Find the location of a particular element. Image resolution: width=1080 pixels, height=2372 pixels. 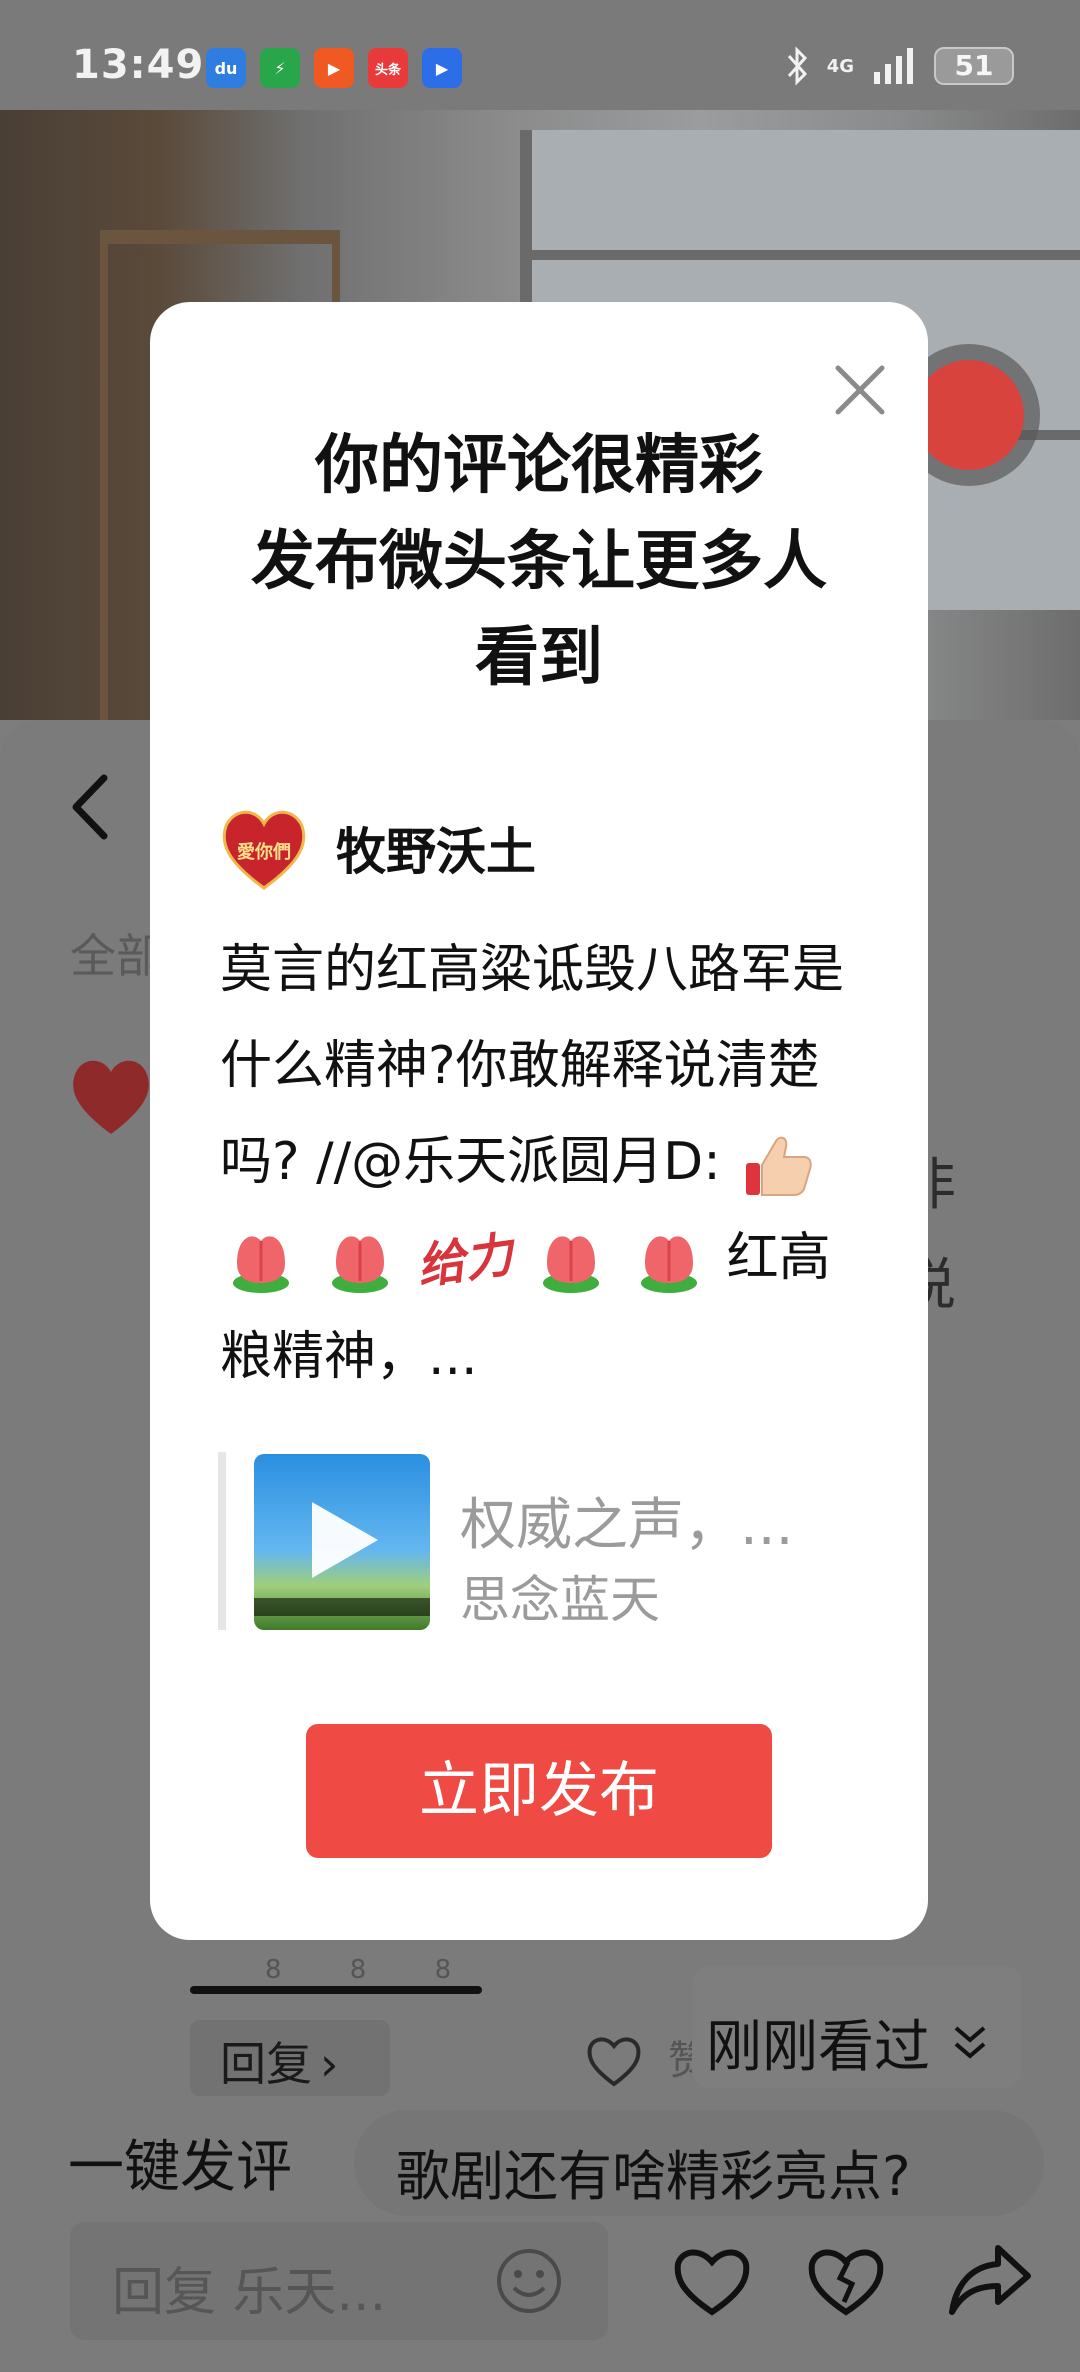

baidu-app-icon: du is located at coordinates (226, 68).